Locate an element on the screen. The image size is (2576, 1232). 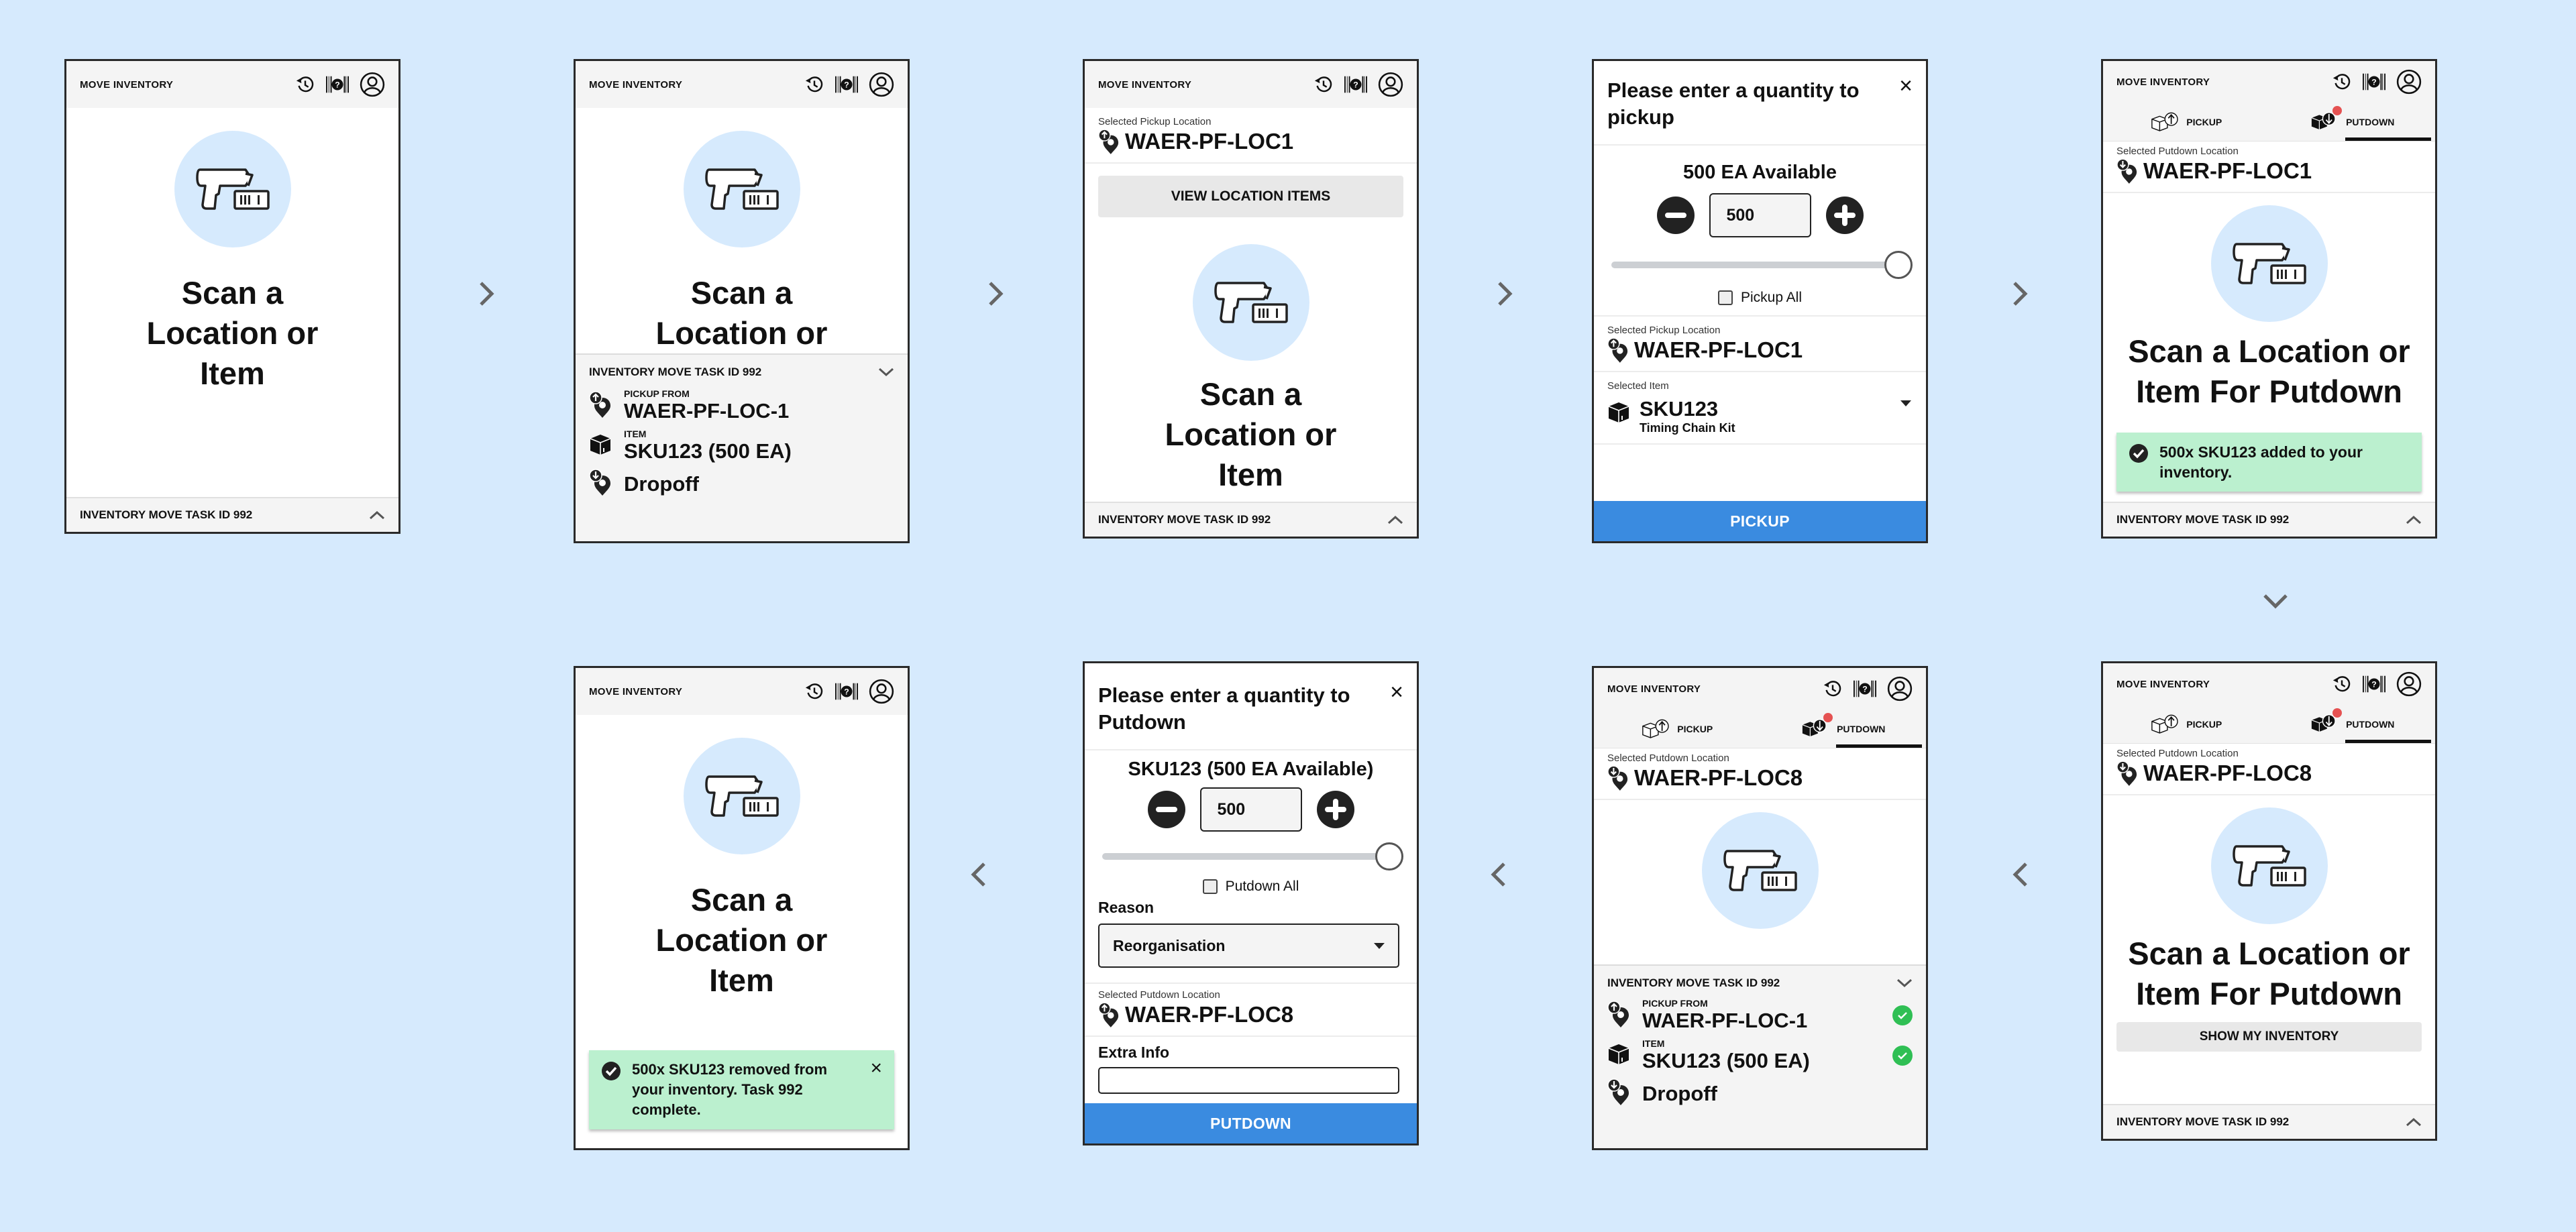
item-label: ITEM is located at coordinates (635, 434).